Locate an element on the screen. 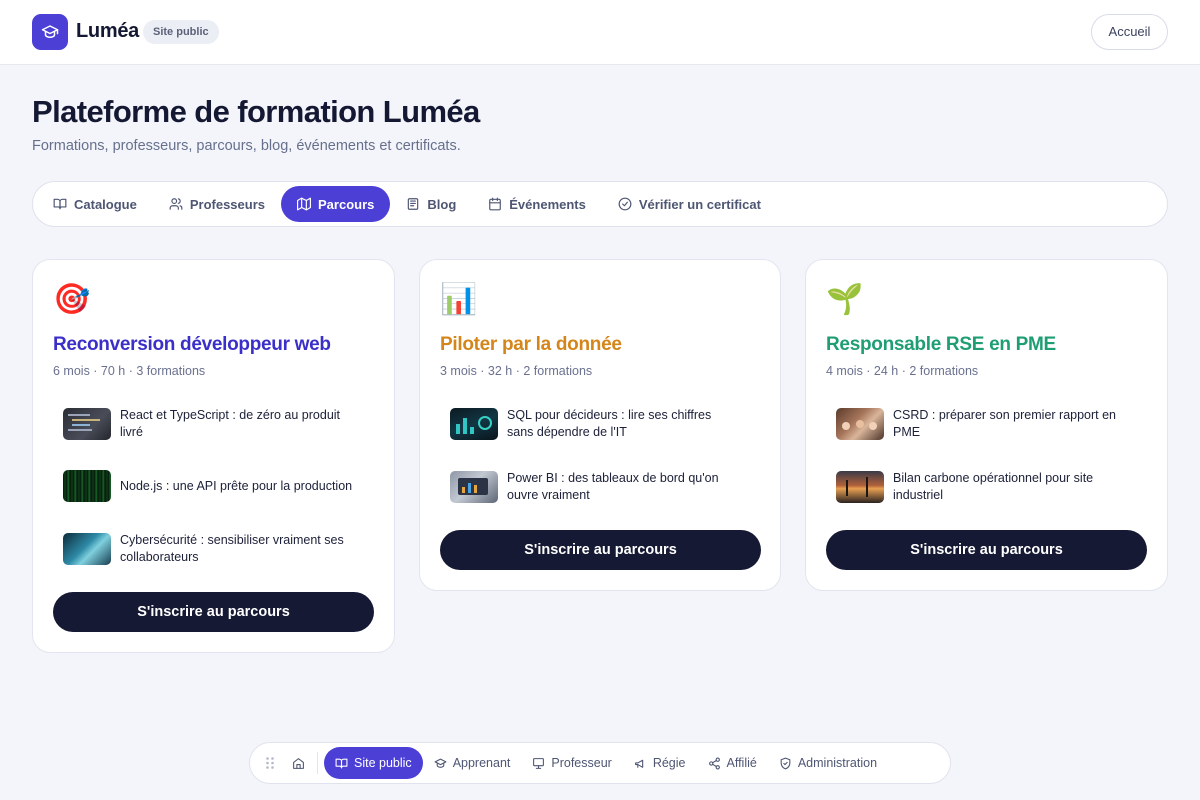  parcours-meta: 4 mois · 24 h · 2 formations is located at coordinates (902, 371).